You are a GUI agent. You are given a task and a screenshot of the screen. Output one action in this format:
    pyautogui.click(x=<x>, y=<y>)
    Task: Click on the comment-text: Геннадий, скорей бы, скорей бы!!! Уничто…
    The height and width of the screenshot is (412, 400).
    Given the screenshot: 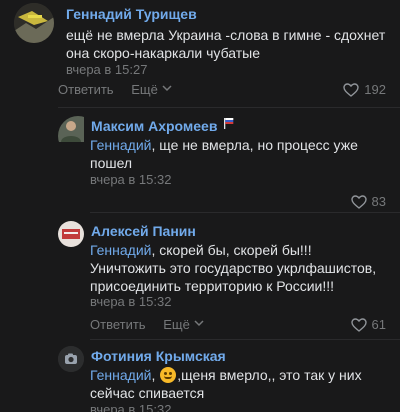 What is the action you would take?
    pyautogui.click(x=240, y=268)
    